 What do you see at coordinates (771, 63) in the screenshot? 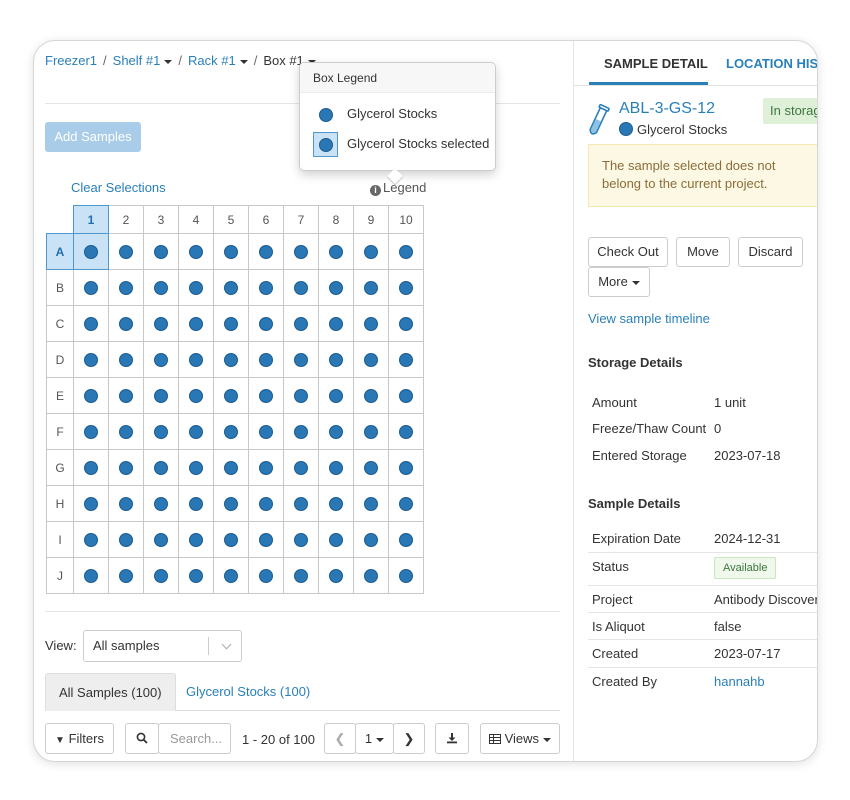
I see `tab-location-history: LOCATION HISTORY` at bounding box center [771, 63].